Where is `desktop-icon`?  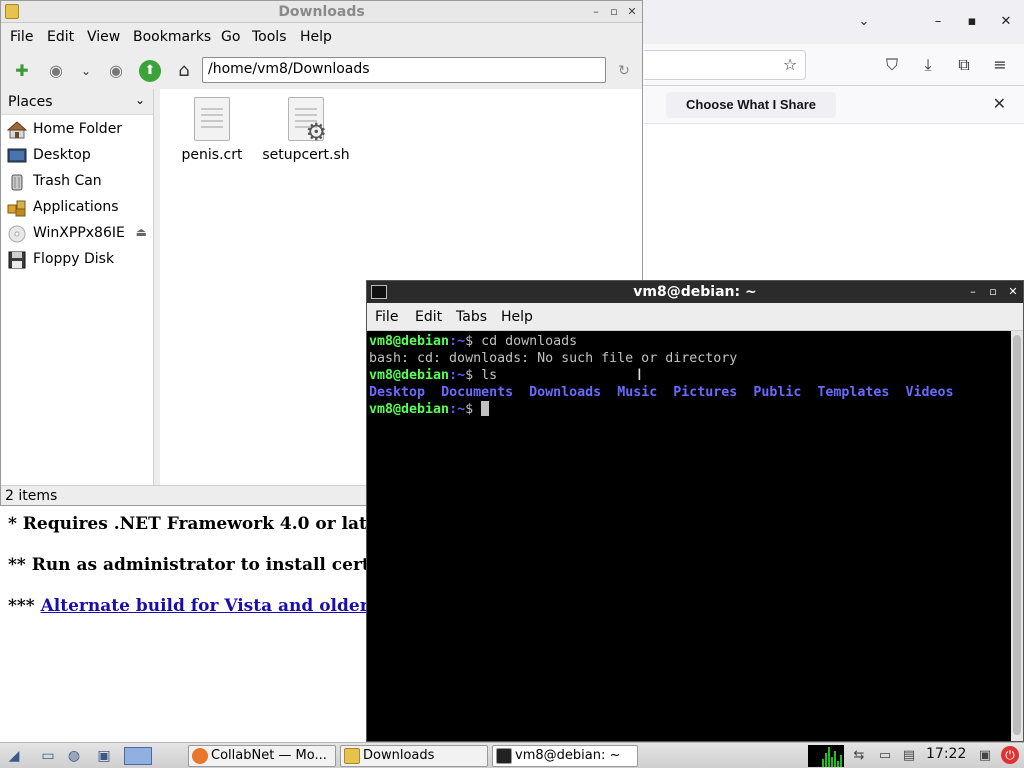
desktop-icon is located at coordinates (17, 156).